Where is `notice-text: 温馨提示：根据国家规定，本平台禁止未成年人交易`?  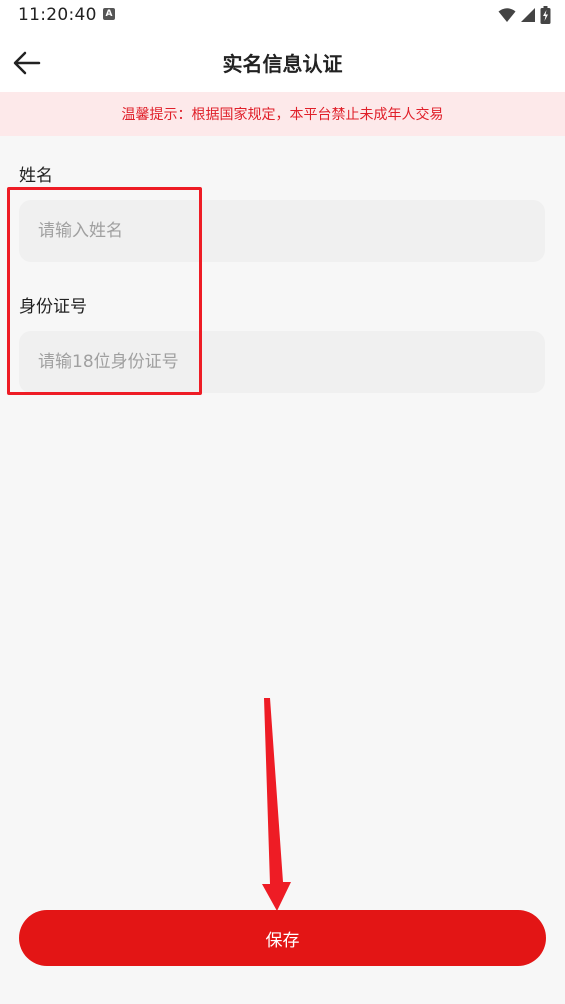
notice-text: 温馨提示：根据国家规定，本平台禁止未成年人交易 is located at coordinates (282, 115).